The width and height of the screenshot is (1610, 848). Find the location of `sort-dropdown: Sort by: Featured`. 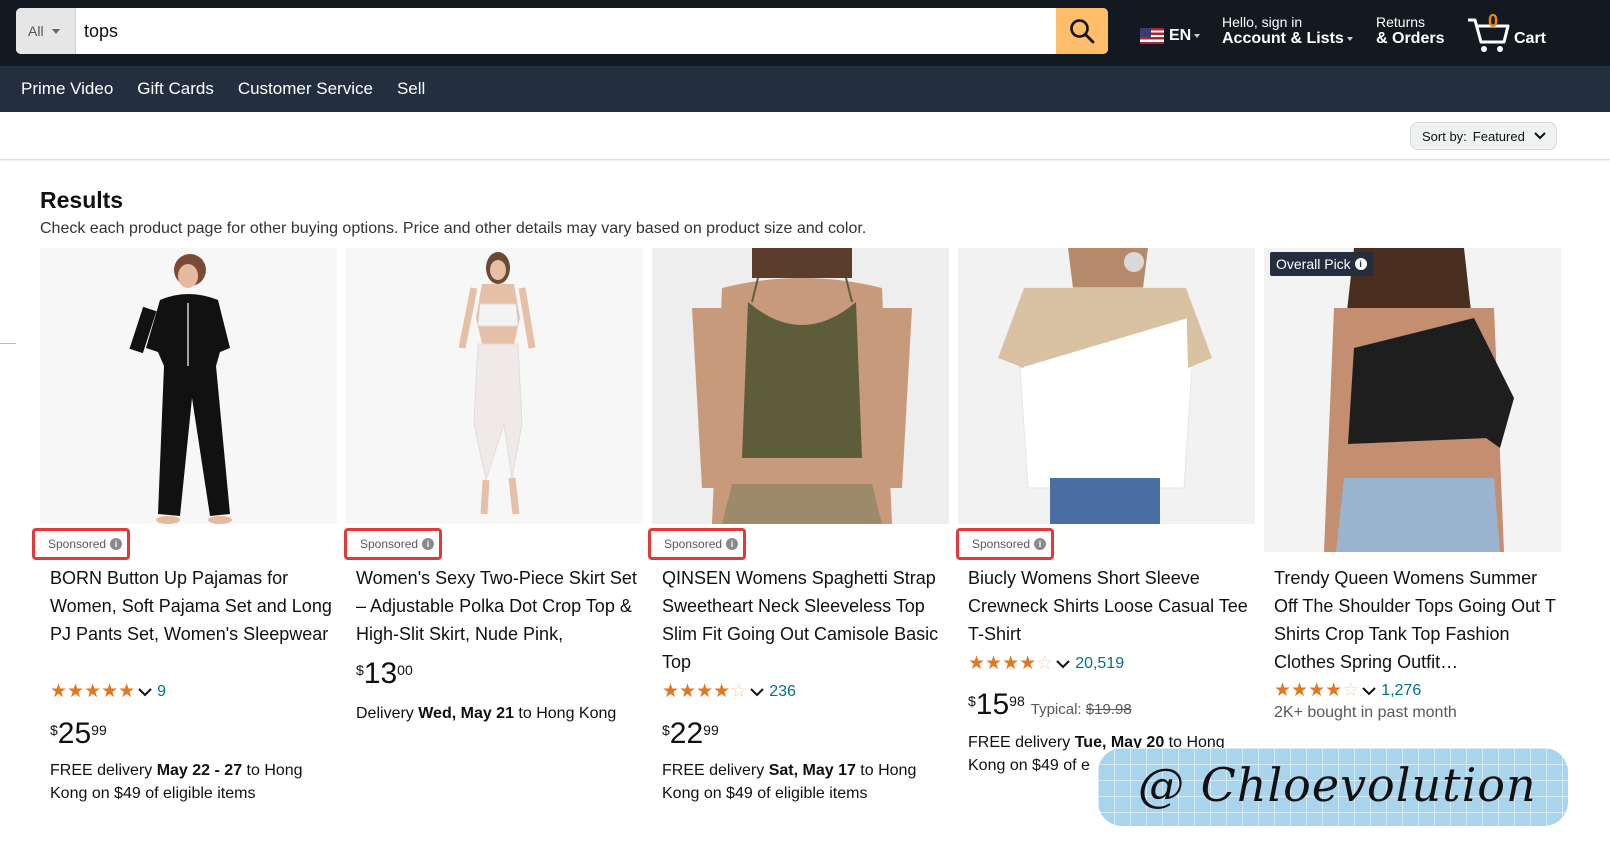

sort-dropdown: Sort by: Featured is located at coordinates (1483, 136).